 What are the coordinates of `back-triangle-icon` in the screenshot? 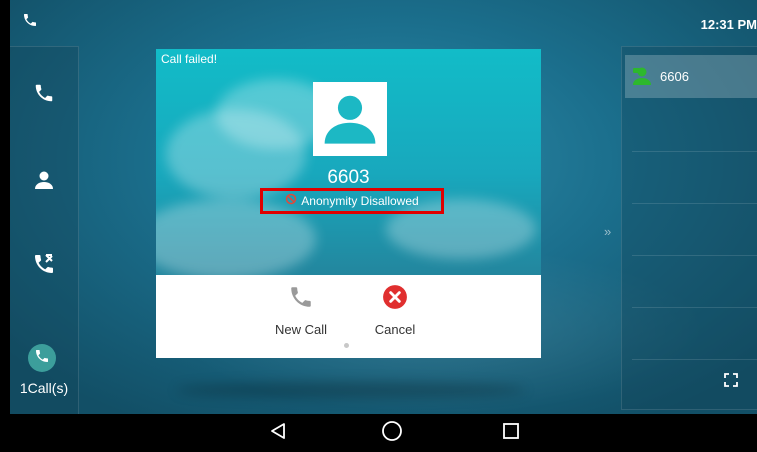 It's located at (278, 433).